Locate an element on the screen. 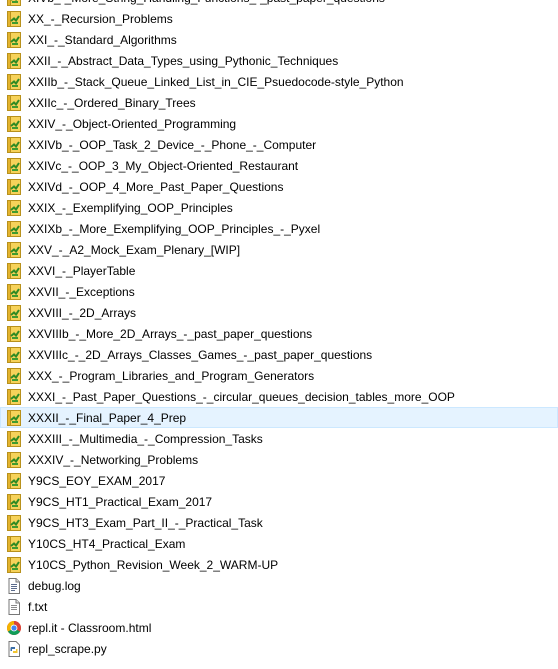 This screenshot has width=558, height=669. file-row: XXXIII_-_Multimedia_-_Compression_Tasks is located at coordinates (279, 438).